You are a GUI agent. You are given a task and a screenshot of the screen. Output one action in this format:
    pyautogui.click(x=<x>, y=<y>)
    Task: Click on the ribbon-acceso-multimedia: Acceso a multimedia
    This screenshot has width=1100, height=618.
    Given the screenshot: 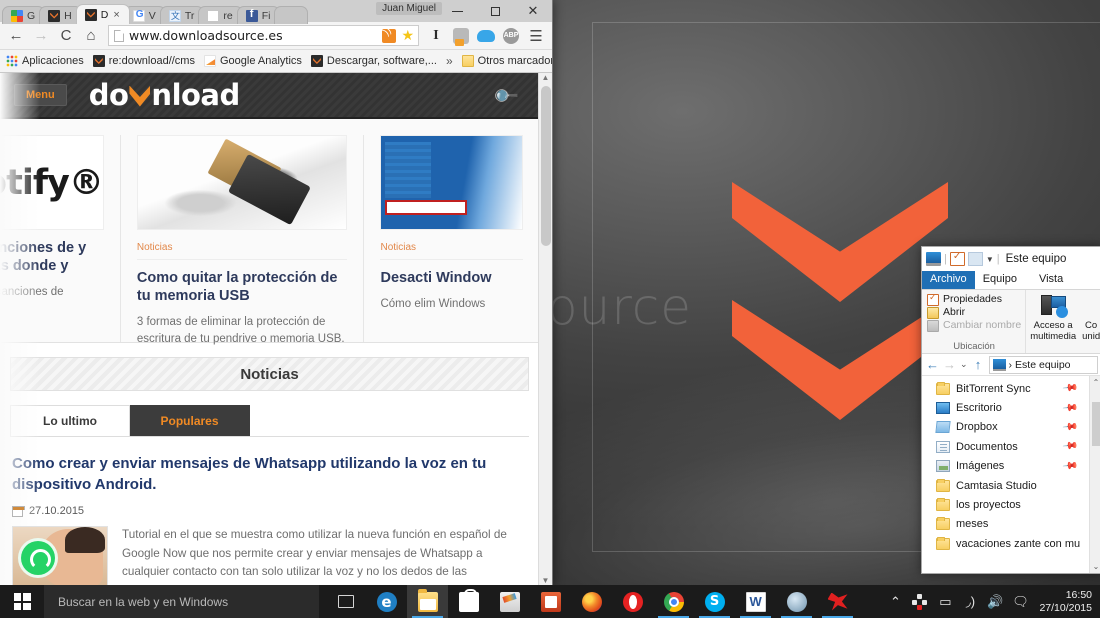 What is the action you would take?
    pyautogui.click(x=1052, y=321)
    